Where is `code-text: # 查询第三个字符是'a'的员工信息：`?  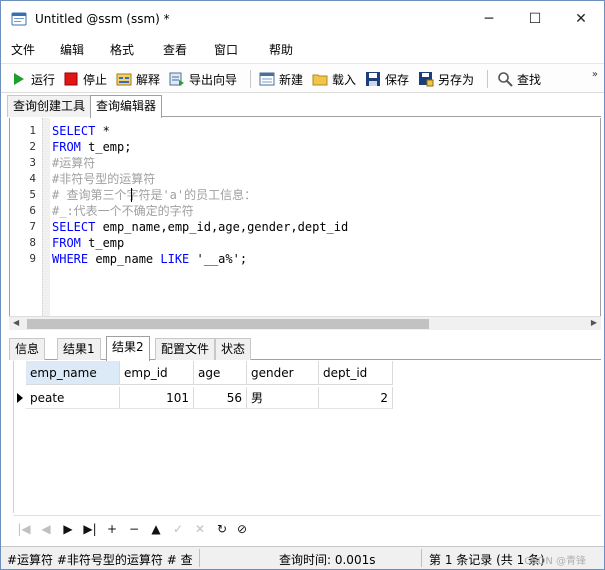
code-text: # 查询第三个字符是'a'的员工信息： is located at coordinates (154, 195).